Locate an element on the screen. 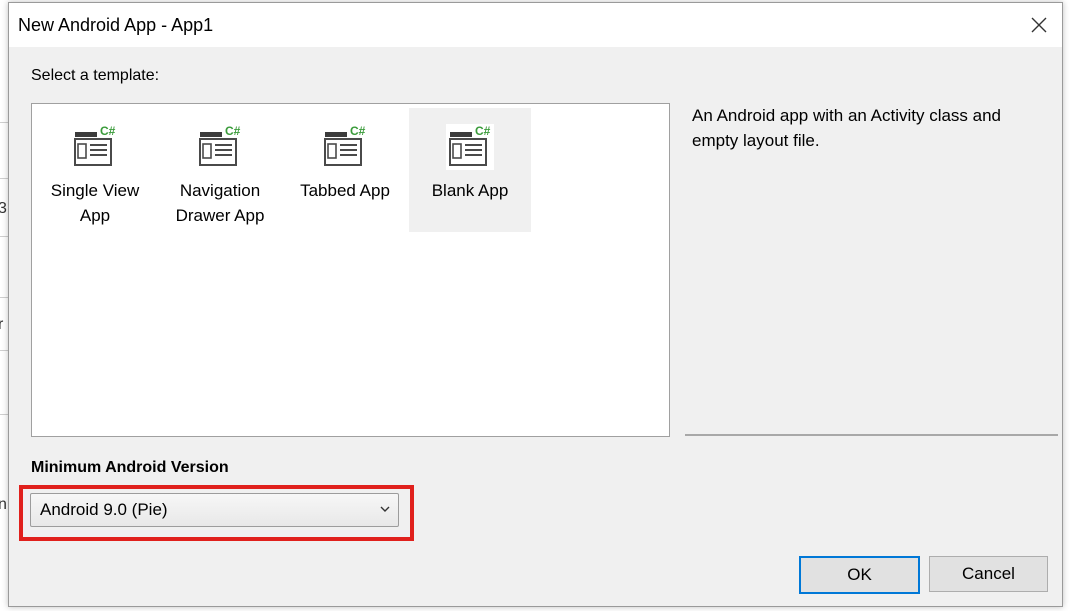  description-divider is located at coordinates (871, 435).